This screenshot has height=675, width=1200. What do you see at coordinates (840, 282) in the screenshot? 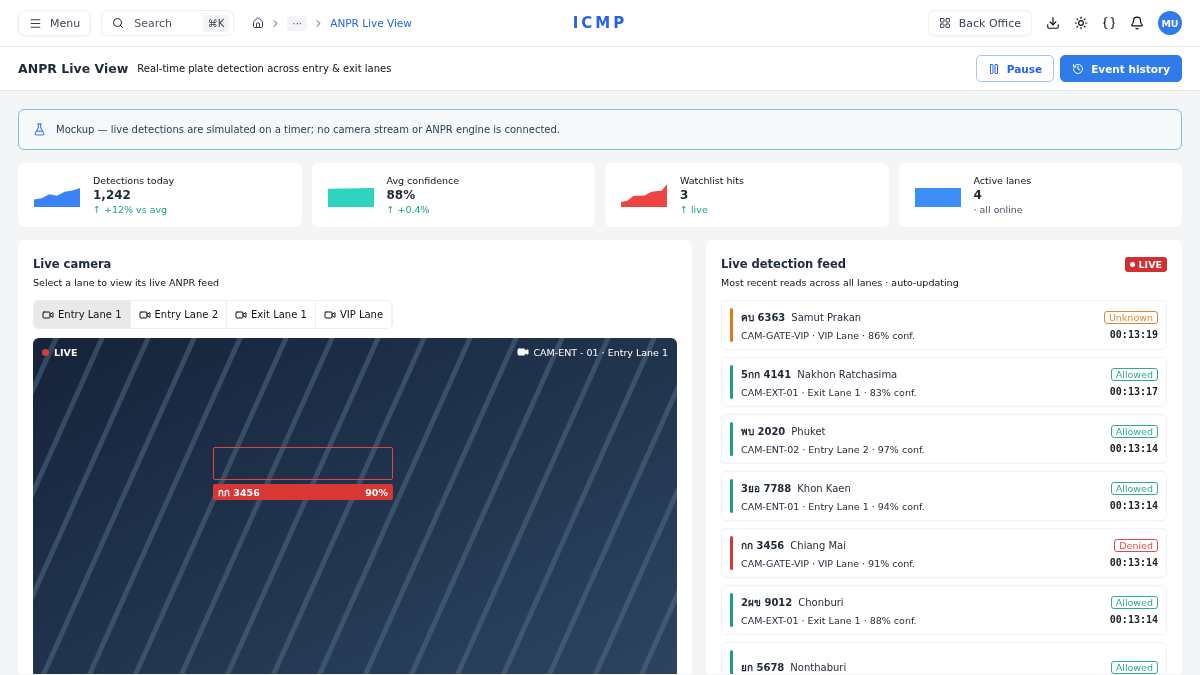
I see `panel-subtitle: Most recent reads across all lanes · auto-updating` at bounding box center [840, 282].